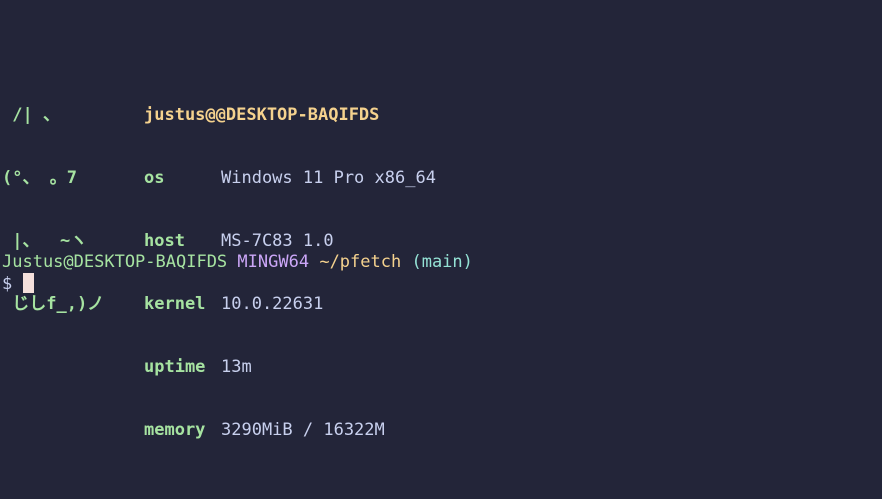  I want to click on info-key: kernel, so click(175, 304).